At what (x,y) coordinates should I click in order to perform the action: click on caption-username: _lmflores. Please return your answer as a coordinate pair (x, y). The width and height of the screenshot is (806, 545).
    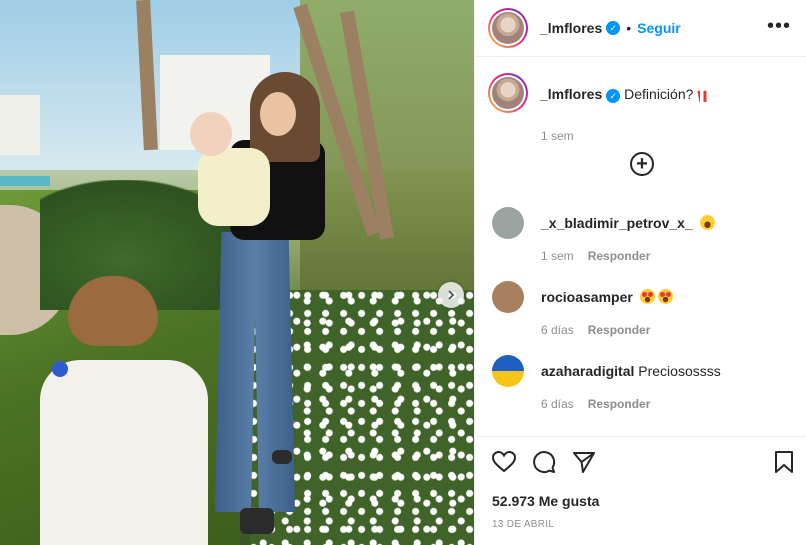
    Looking at the image, I should click on (571, 94).